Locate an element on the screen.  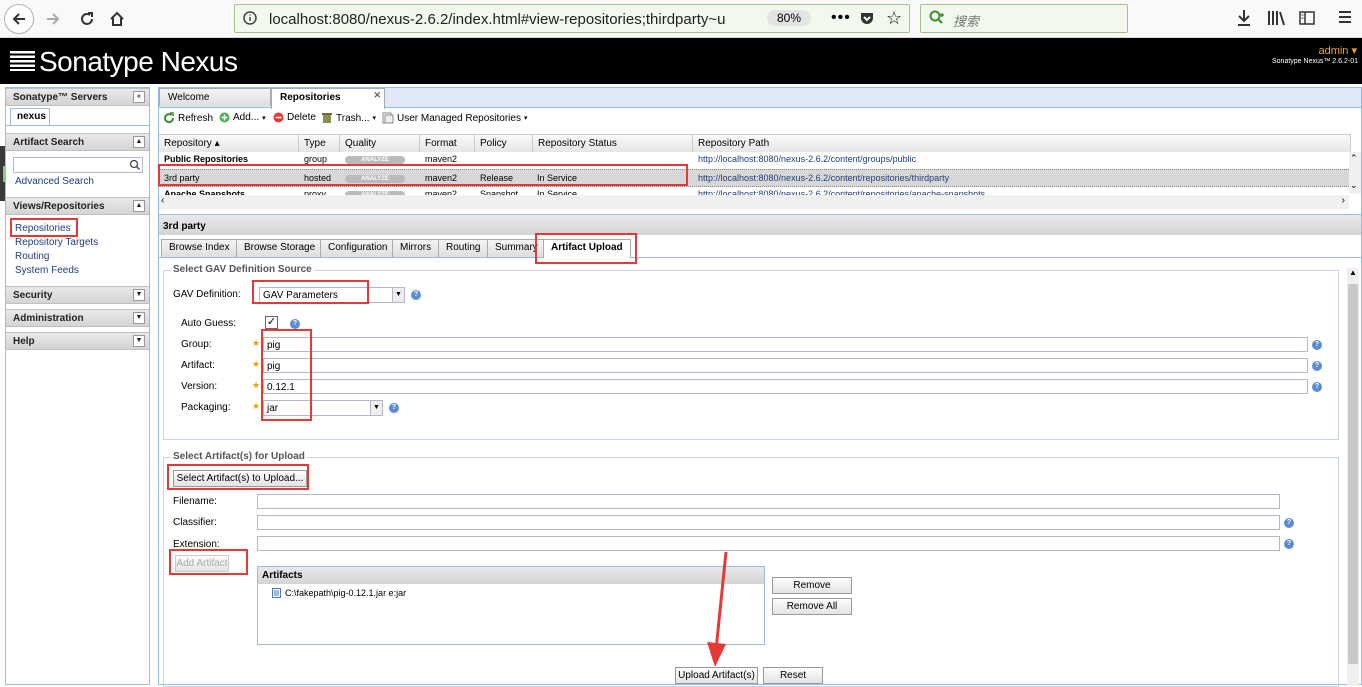
pocket-icon is located at coordinates (867, 19).